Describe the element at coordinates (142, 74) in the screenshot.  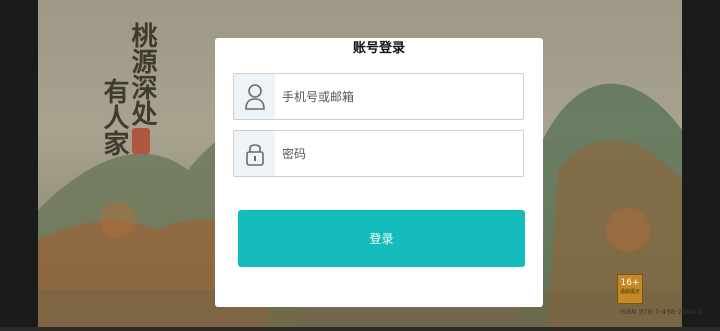
I see `title-line-1: 桃源深处` at that location.